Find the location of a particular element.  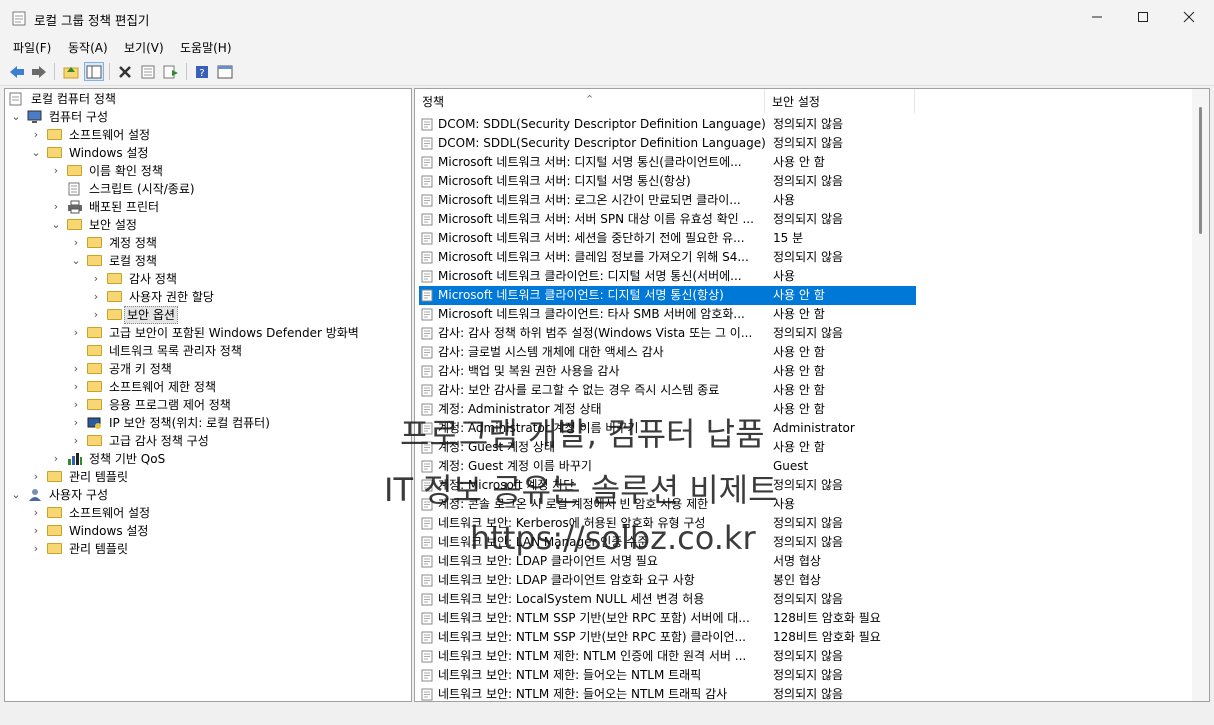

minimize-button is located at coordinates (1097, 18).